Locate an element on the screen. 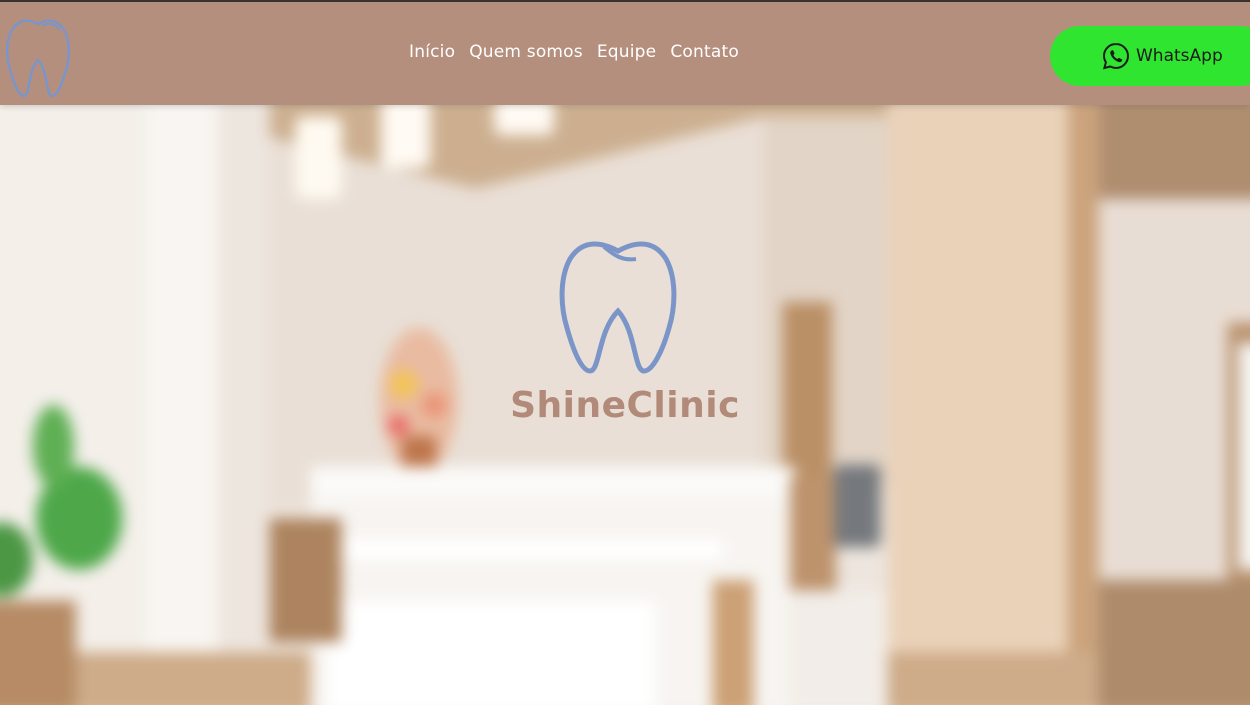 This screenshot has width=1250, height=705. whatsapp-icon is located at coordinates (1116, 56).